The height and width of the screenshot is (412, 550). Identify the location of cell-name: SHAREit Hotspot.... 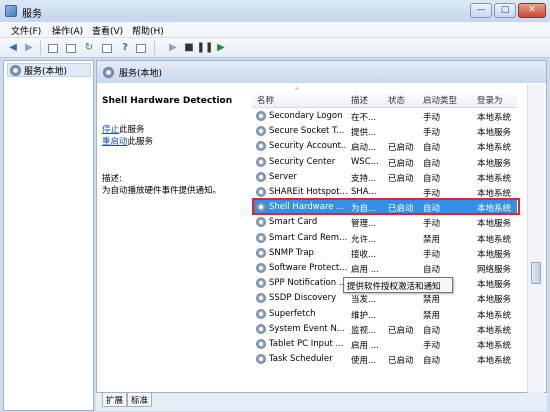
(308, 192).